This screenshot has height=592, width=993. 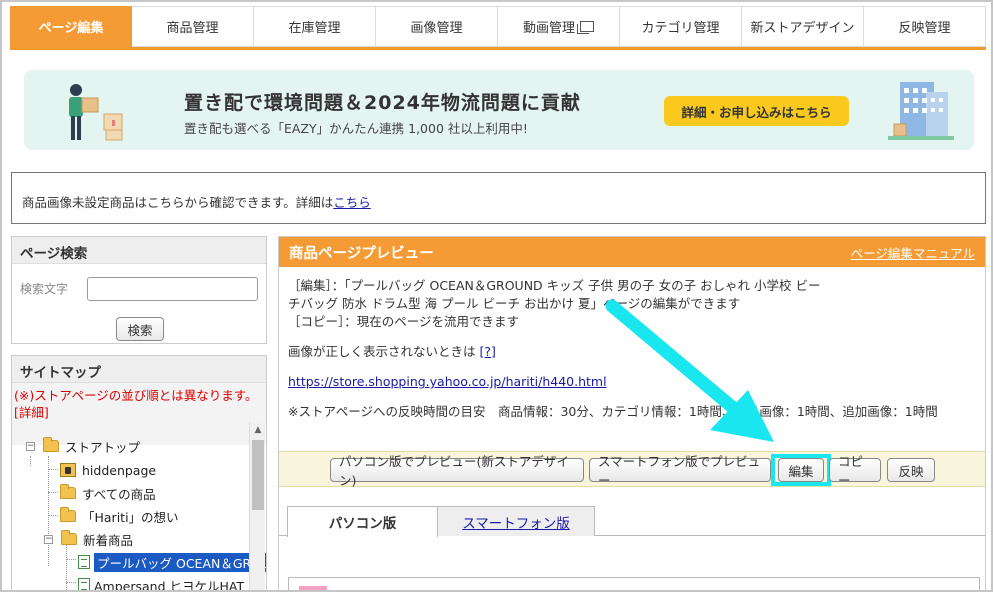 What do you see at coordinates (632, 252) in the screenshot?
I see `preview-header: 商品ページプレビュー ページ編集マニュアル` at bounding box center [632, 252].